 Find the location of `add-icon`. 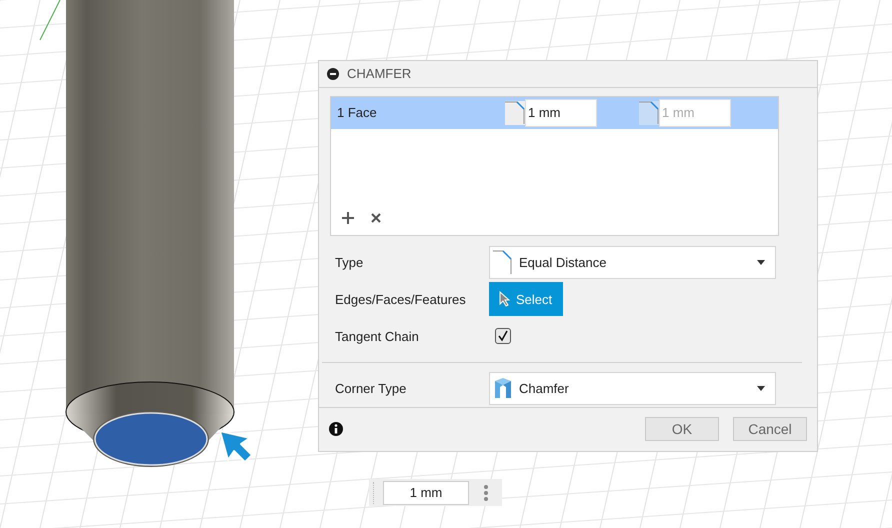

add-icon is located at coordinates (348, 217).